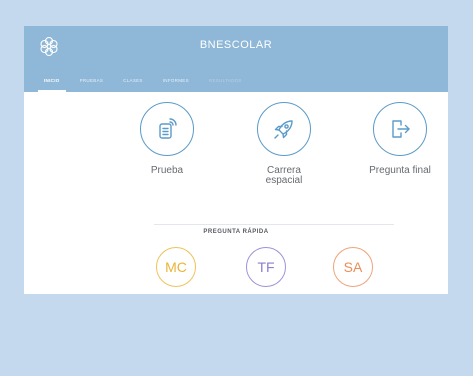 Image resolution: width=473 pixels, height=376 pixels. Describe the element at coordinates (236, 232) in the screenshot. I see `quick-question-title-text: PREGUNTA RÁPIDA` at that location.